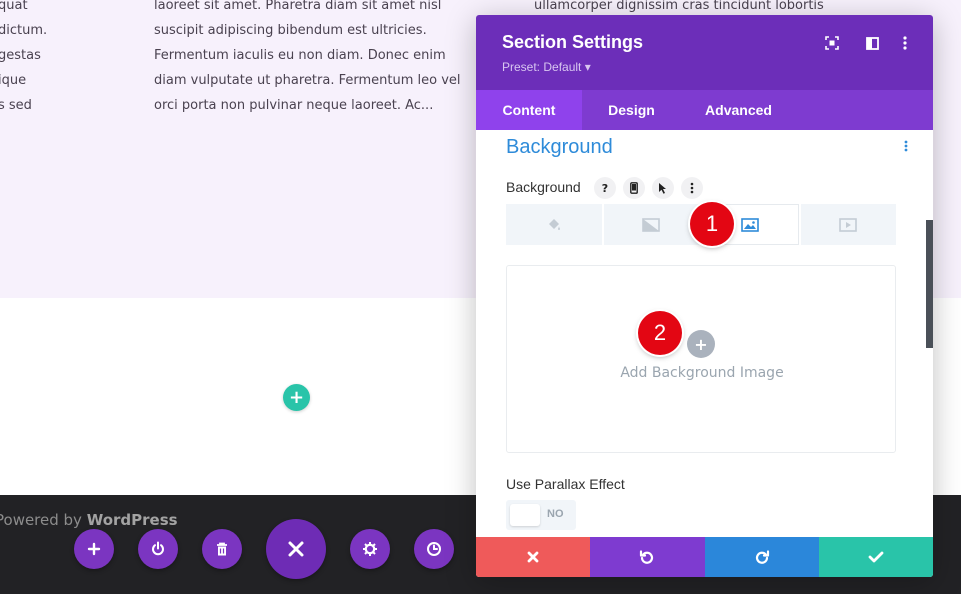  I want to click on split-view-icon, so click(872, 43).